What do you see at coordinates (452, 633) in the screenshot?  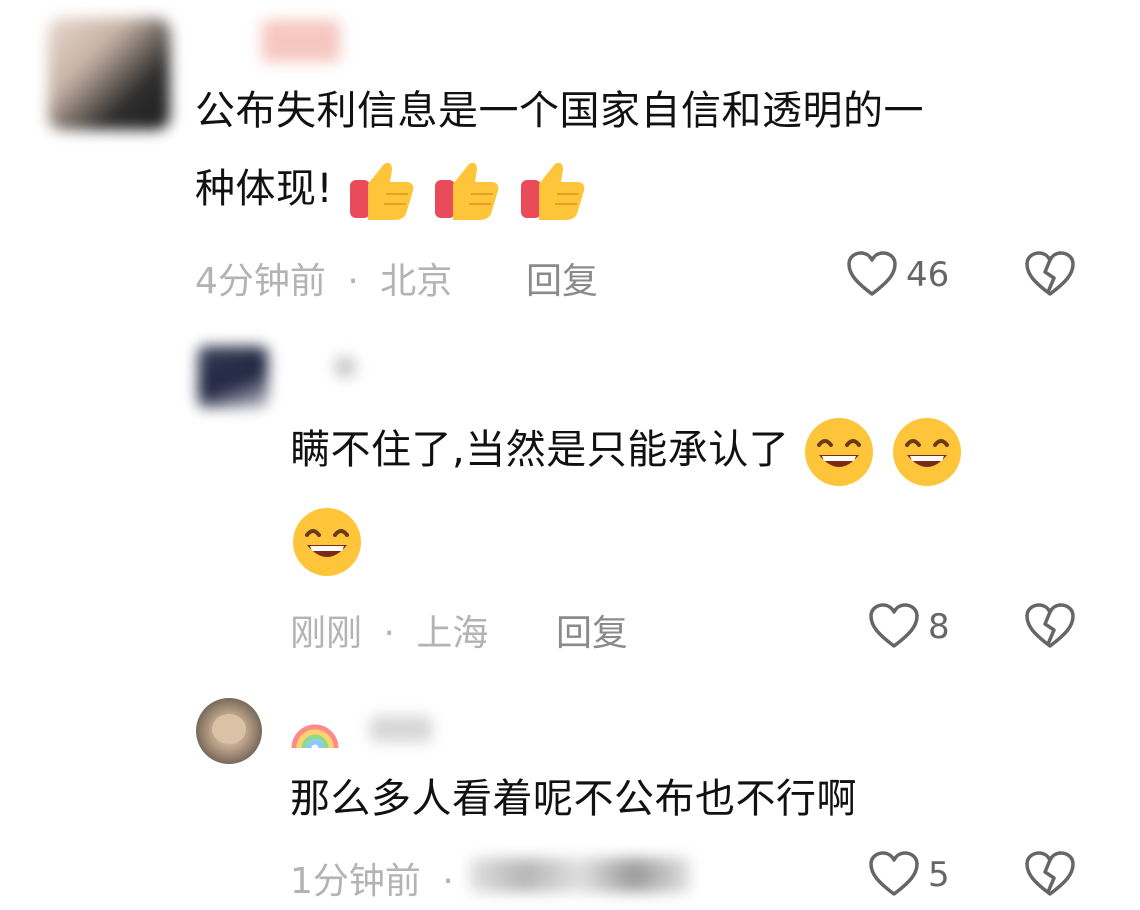 I see `location: 上海` at bounding box center [452, 633].